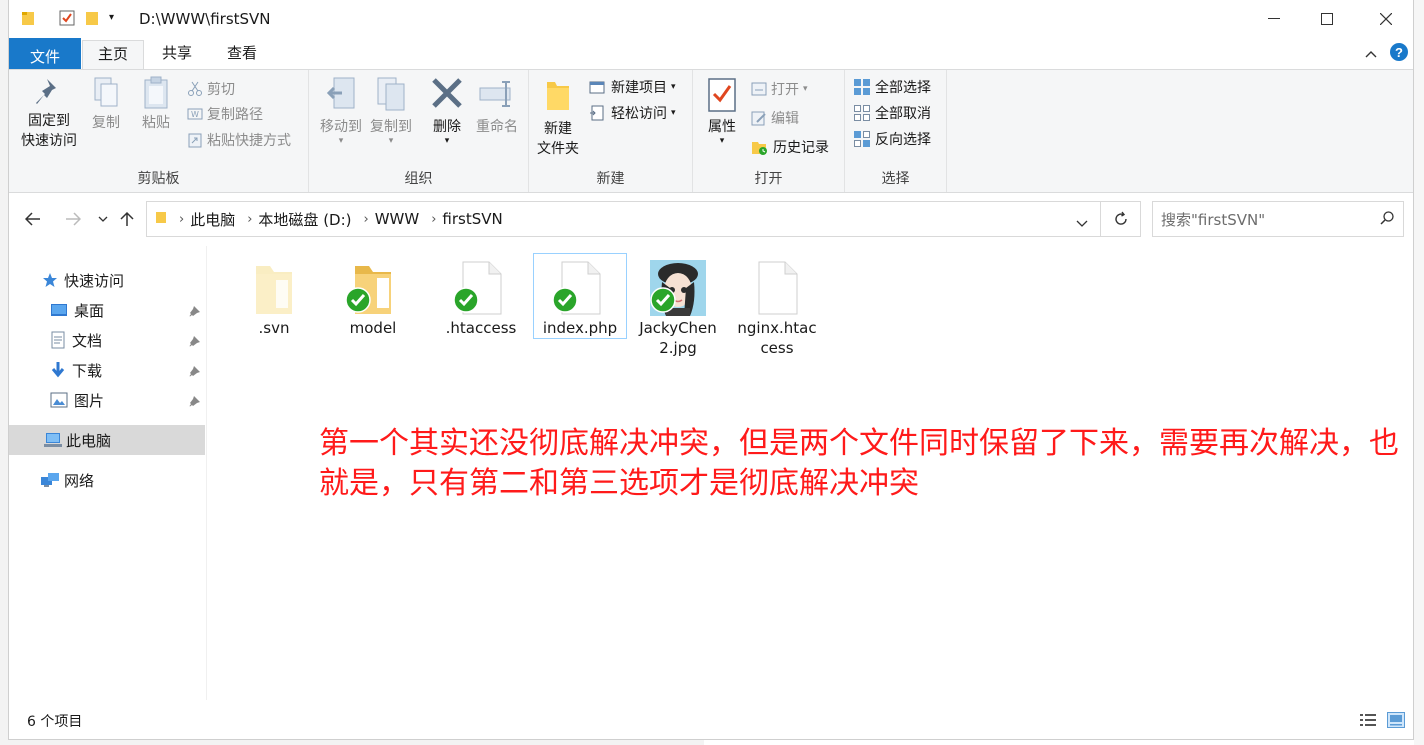  Describe the element at coordinates (177, 54) in the screenshot. I see `tab-share: 共享` at that location.